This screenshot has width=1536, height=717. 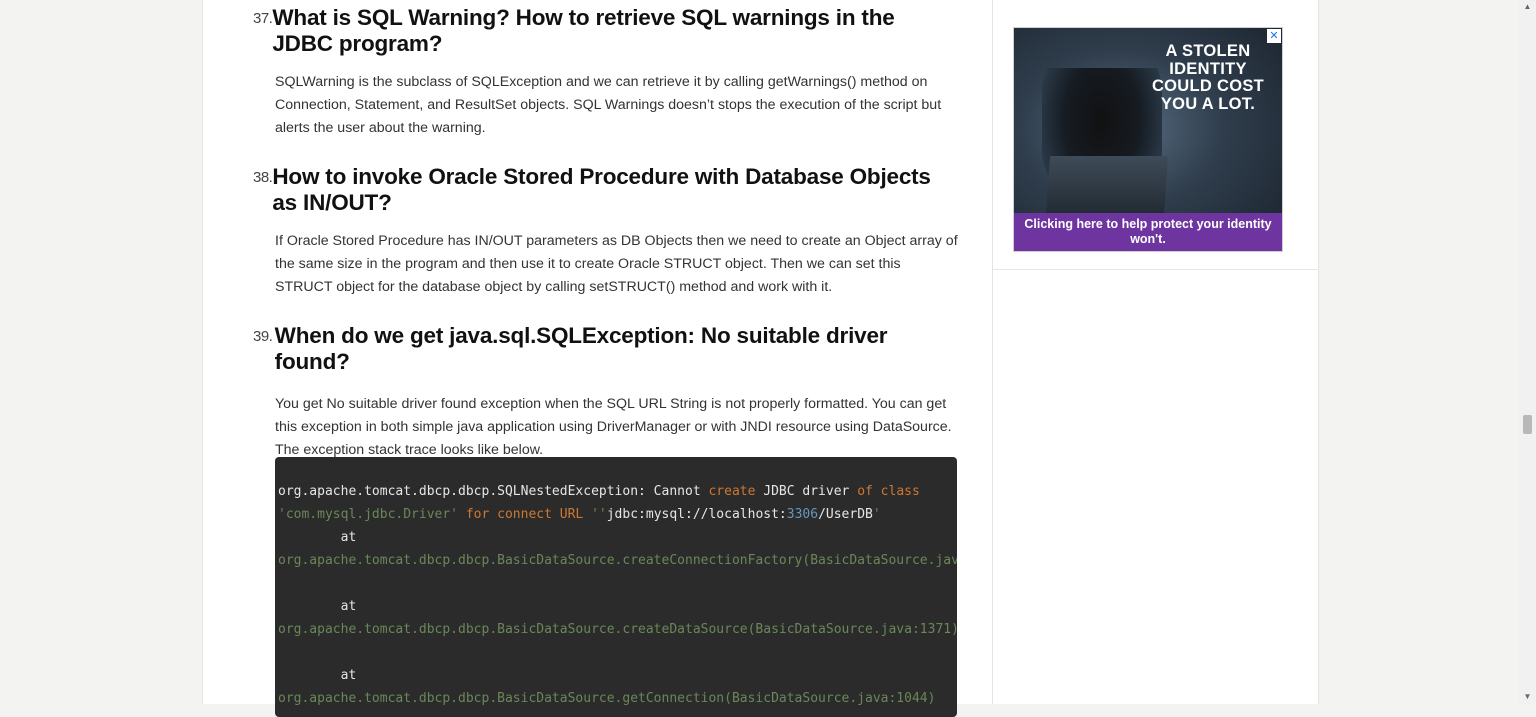 What do you see at coordinates (806, 491) in the screenshot?
I see `code-text: JDBC driver` at bounding box center [806, 491].